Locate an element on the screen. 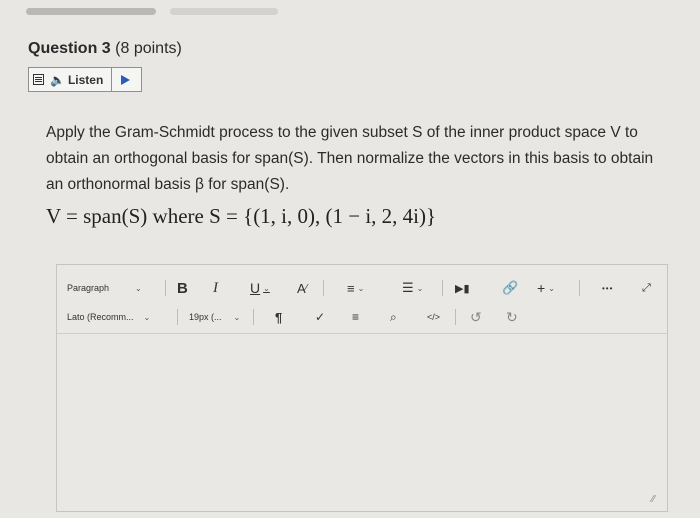 The height and width of the screenshot is (518, 700). font-size-select: 19px (... ⌄ is located at coordinates (214, 317).